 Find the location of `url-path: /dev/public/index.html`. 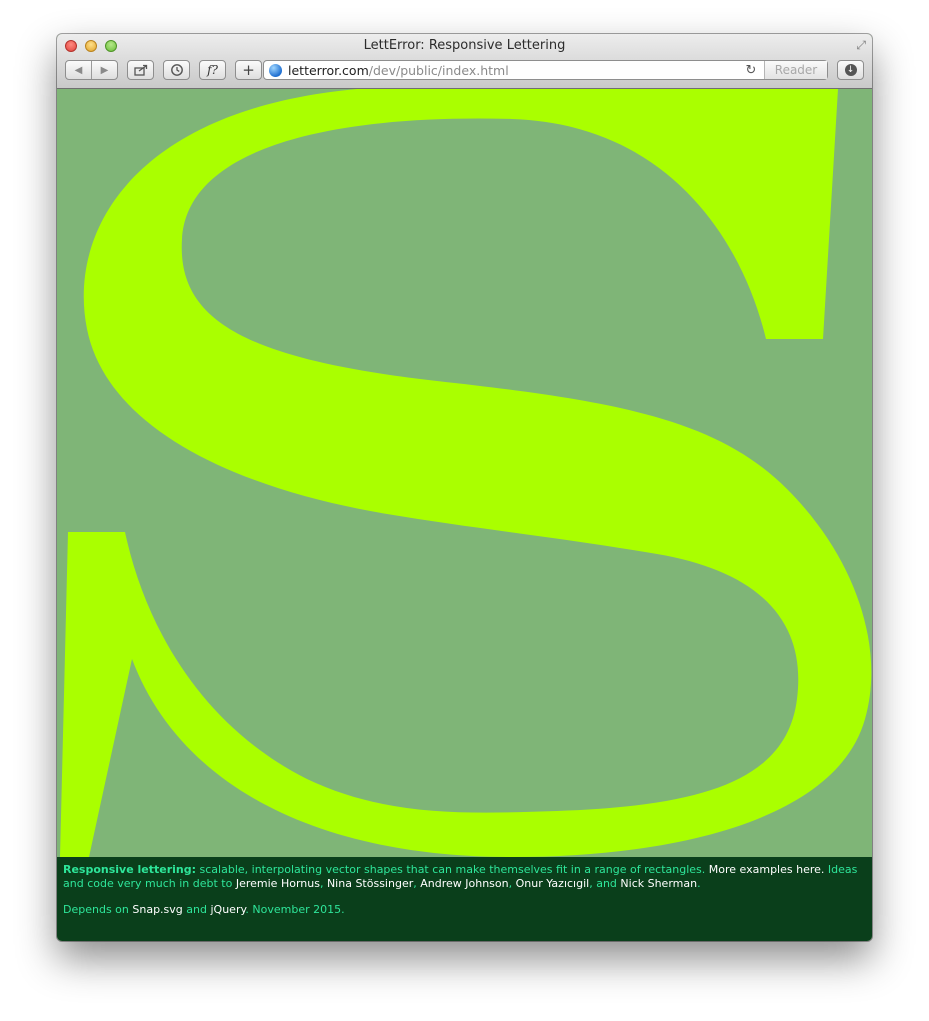

url-path: /dev/public/index.html is located at coordinates (438, 70).